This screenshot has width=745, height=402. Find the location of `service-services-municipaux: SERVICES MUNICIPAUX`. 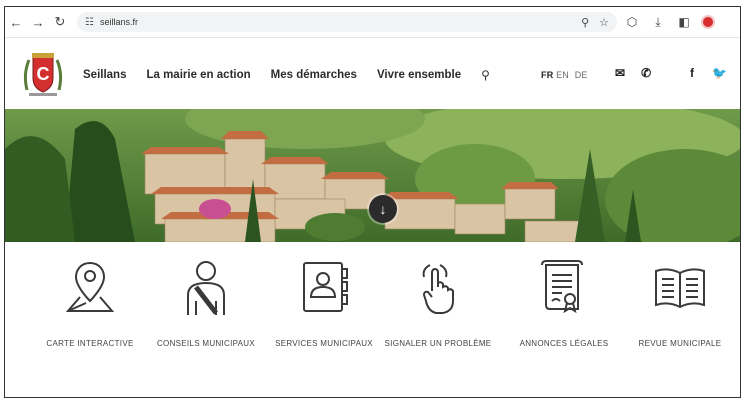

service-services-municipaux: SERVICES MUNICIPAUX is located at coordinates (324, 303).